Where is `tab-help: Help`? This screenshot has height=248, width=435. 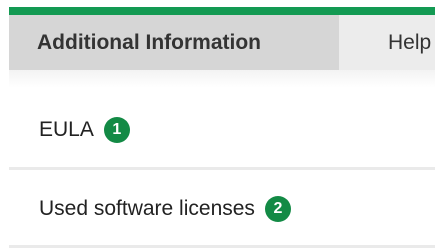 tab-help: Help is located at coordinates (409, 42).